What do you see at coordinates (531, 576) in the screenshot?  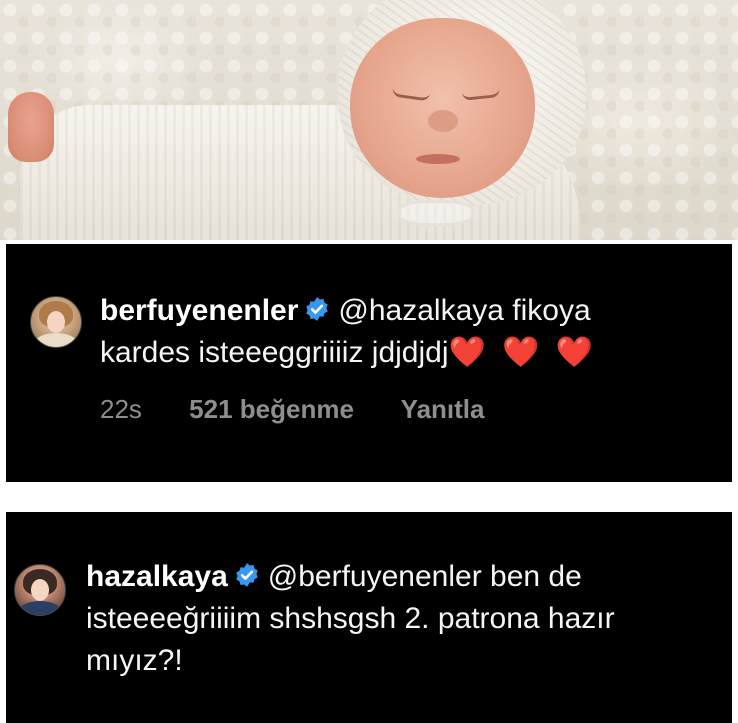 I see `comment-line1: ben de` at bounding box center [531, 576].